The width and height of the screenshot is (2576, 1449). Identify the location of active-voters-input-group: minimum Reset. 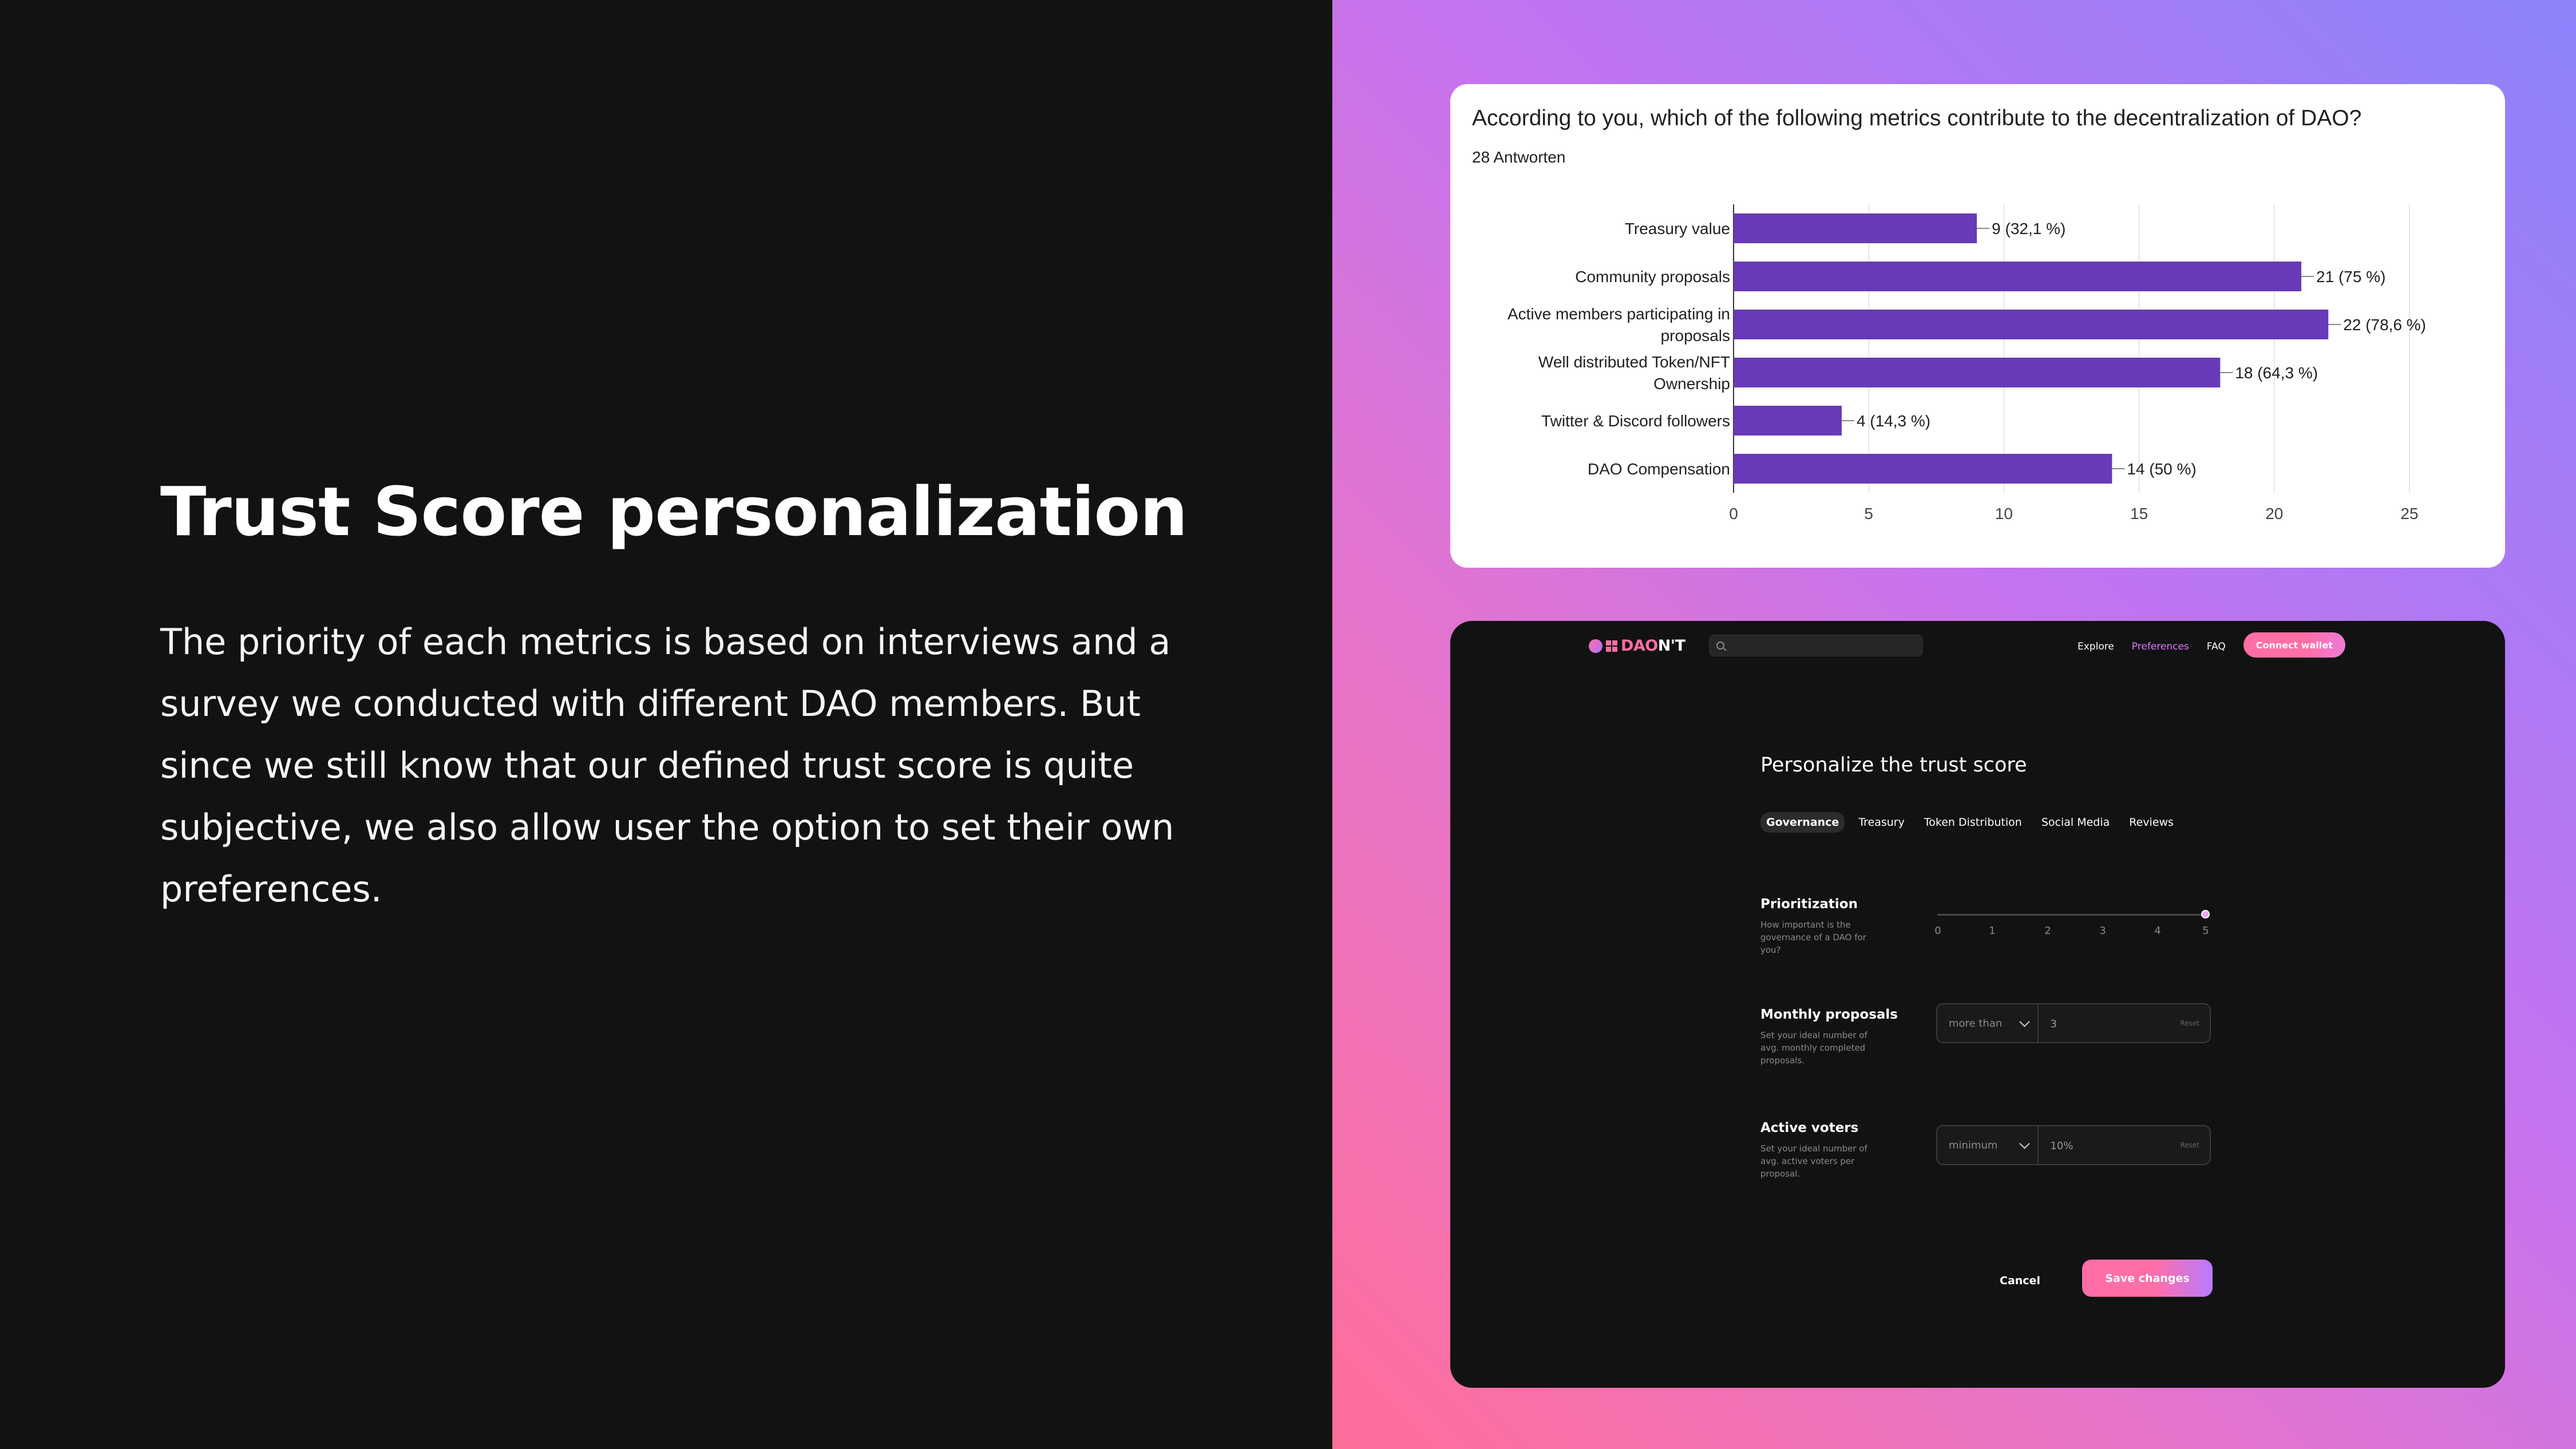
(2073, 1145).